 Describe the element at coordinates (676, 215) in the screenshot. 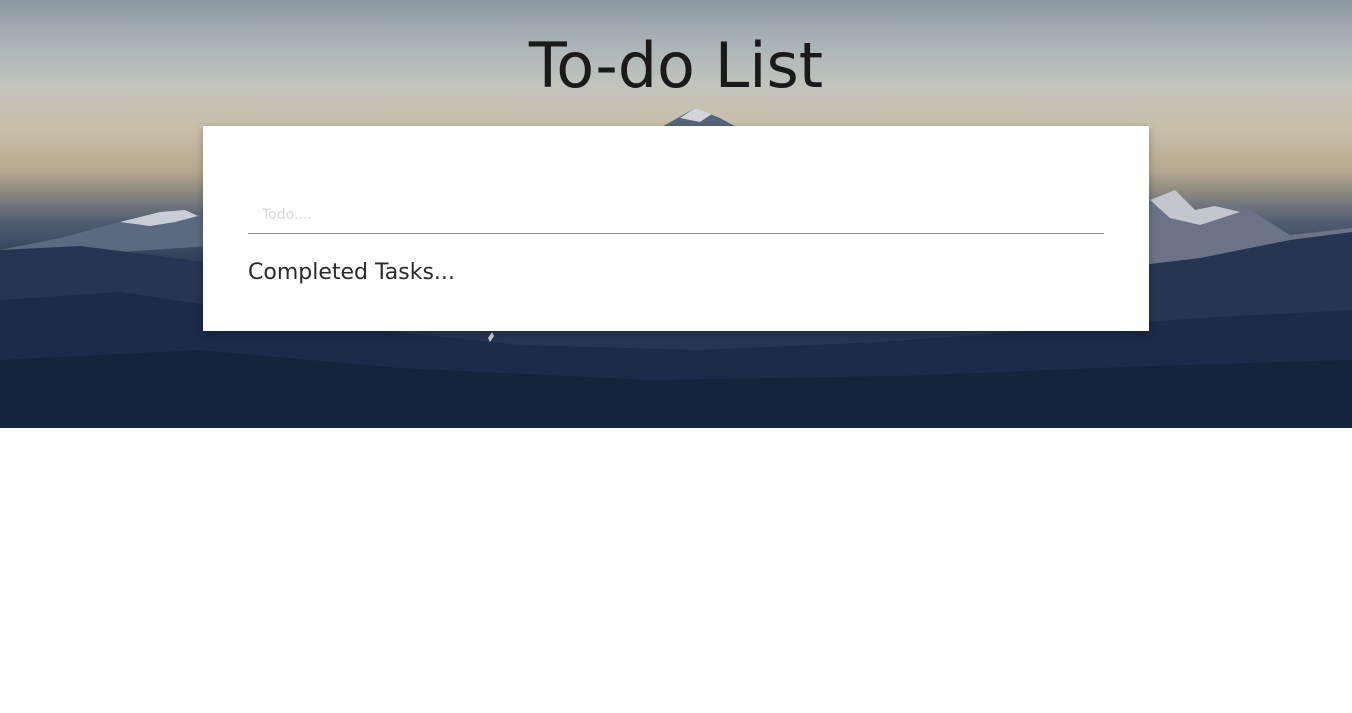

I see `todo-input` at that location.